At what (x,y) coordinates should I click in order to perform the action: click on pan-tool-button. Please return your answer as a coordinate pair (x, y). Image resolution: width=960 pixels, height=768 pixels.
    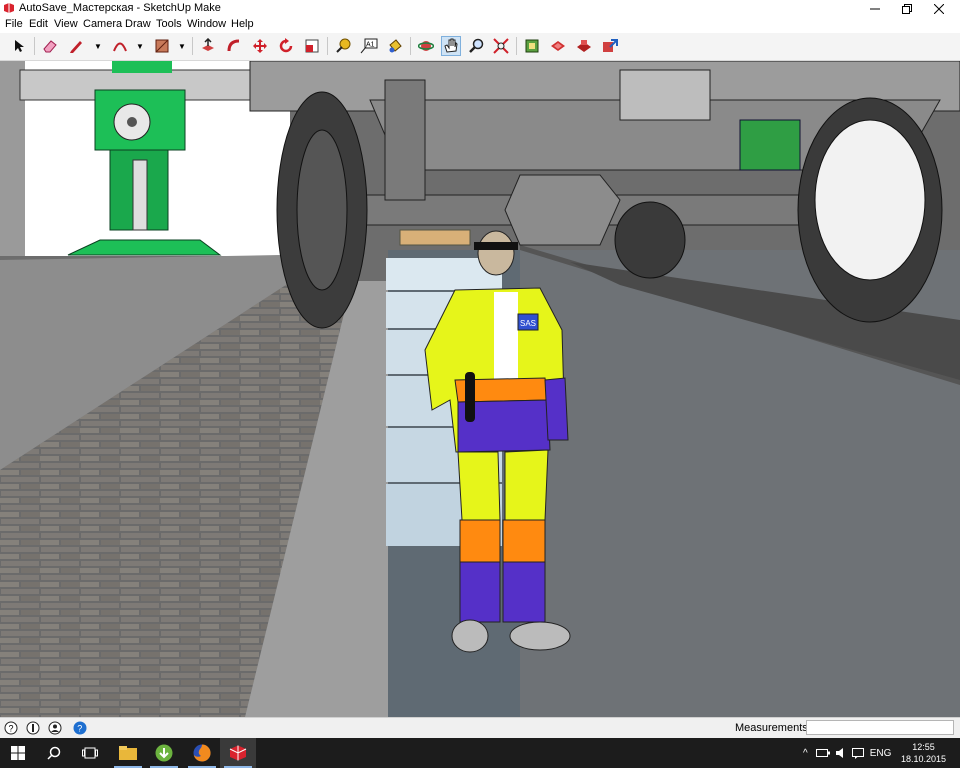
    Looking at the image, I should click on (451, 46).